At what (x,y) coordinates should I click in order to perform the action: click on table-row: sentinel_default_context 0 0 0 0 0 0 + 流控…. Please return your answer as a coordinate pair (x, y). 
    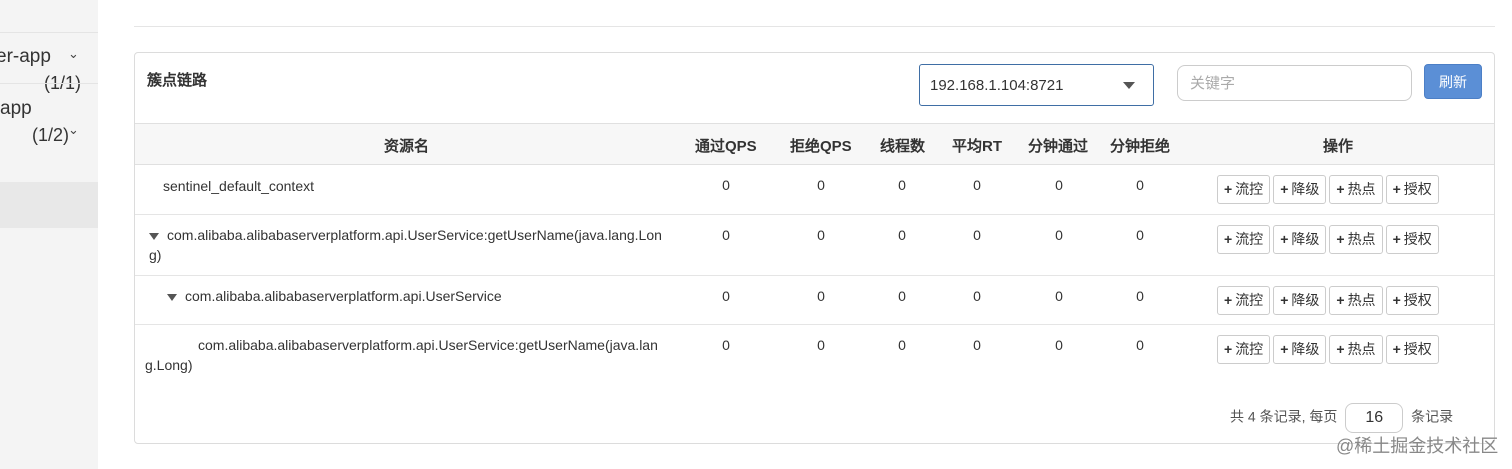
    Looking at the image, I should click on (814, 190).